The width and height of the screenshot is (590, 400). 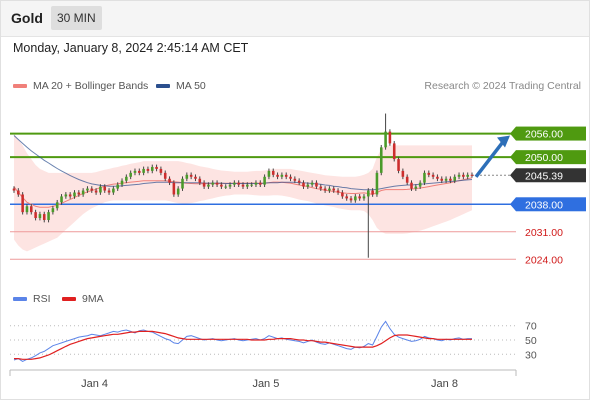 What do you see at coordinates (490, 158) in the screenshot?
I see `forecast-arrow-shaft` at bounding box center [490, 158].